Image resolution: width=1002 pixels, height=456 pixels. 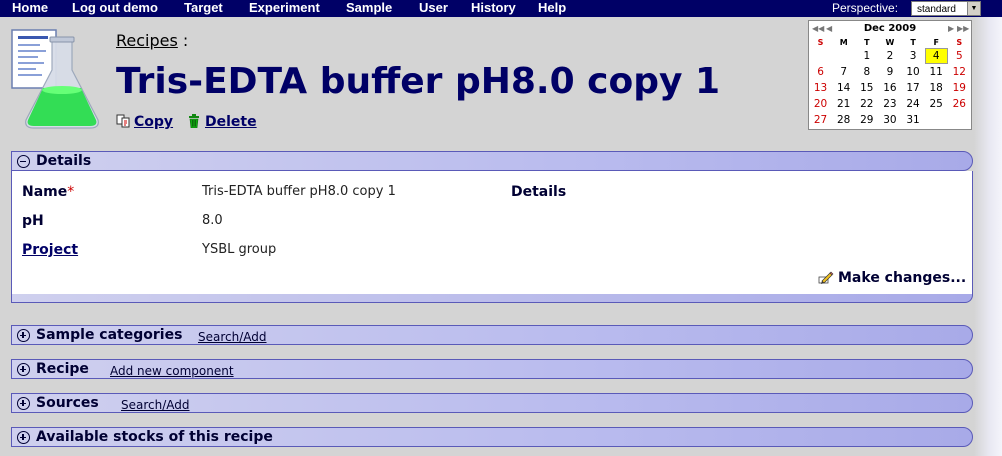 What do you see at coordinates (959, 72) in the screenshot?
I see `calendar-day: 12` at bounding box center [959, 72].